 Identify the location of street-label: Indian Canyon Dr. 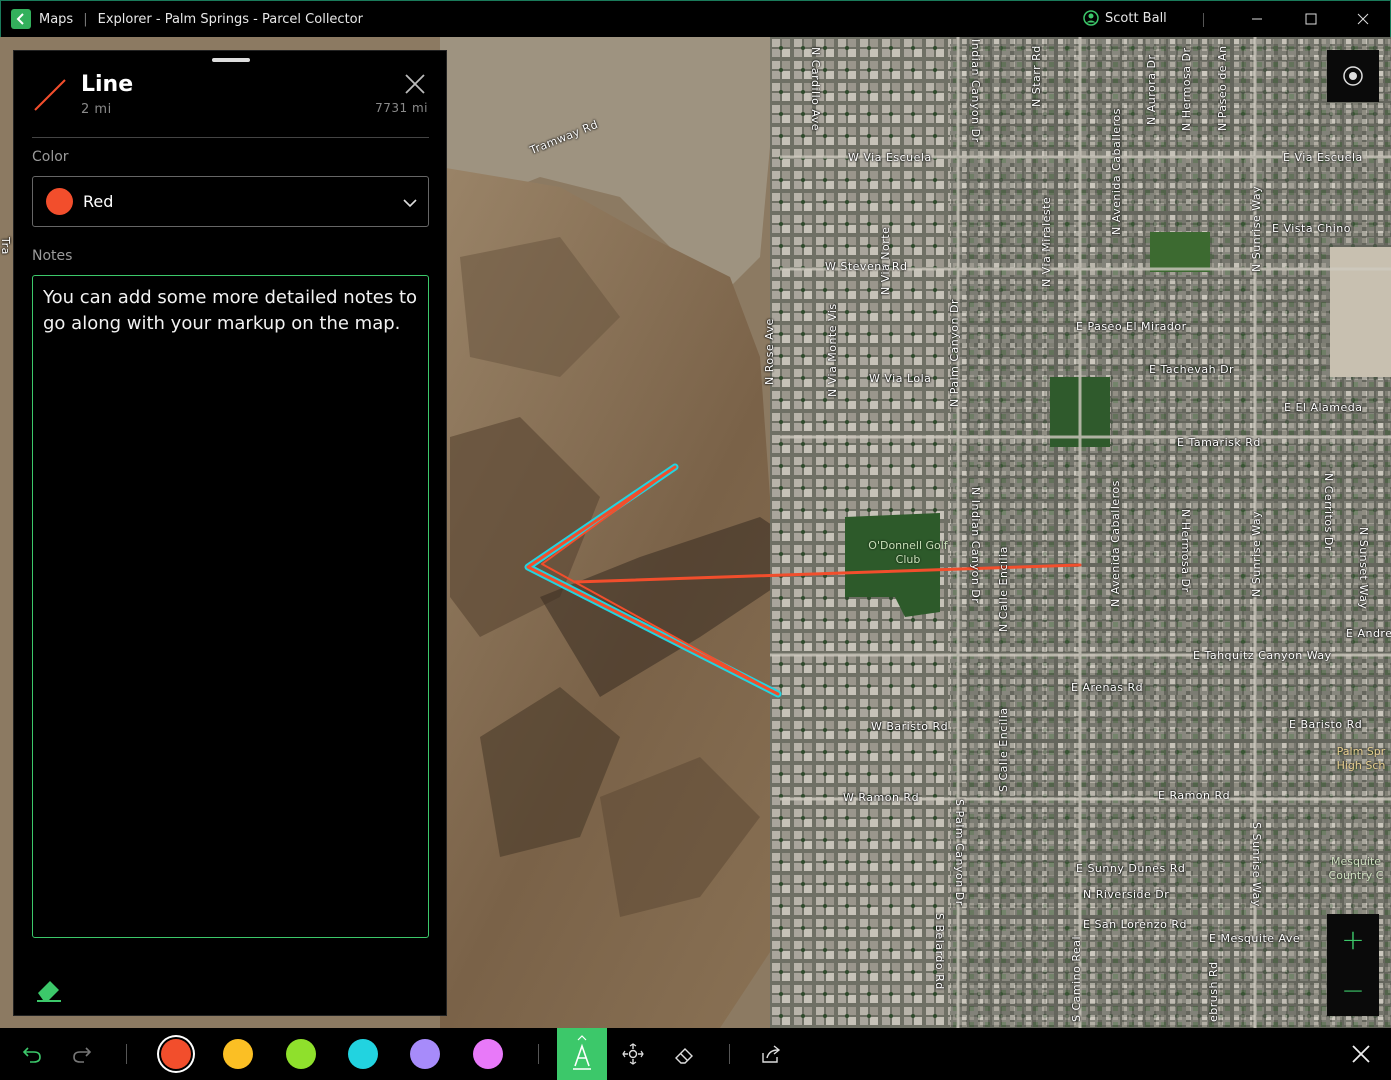
(975, 91).